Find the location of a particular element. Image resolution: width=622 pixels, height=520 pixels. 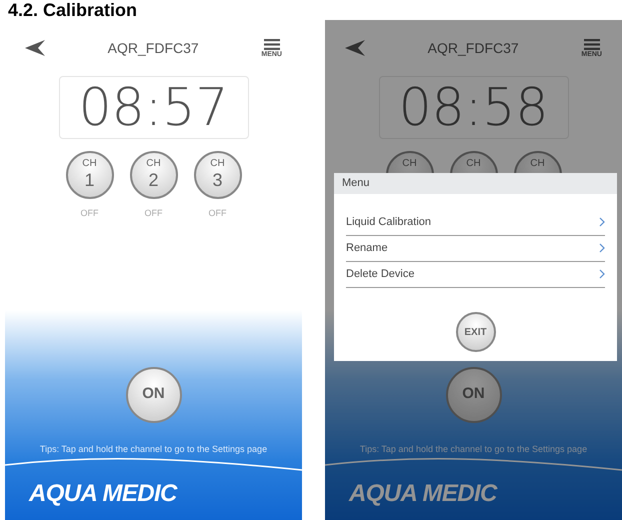

exit-button: EXIT is located at coordinates (476, 332).